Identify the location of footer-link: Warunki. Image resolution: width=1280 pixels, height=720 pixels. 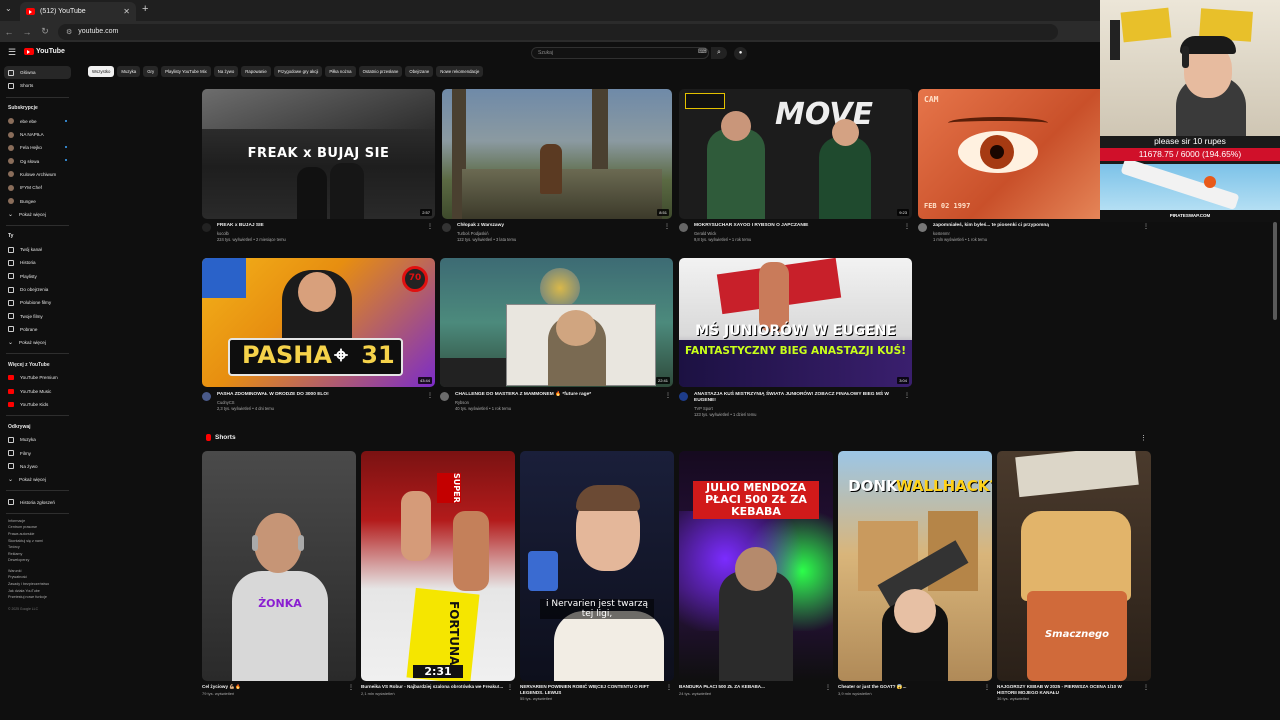
(41, 571).